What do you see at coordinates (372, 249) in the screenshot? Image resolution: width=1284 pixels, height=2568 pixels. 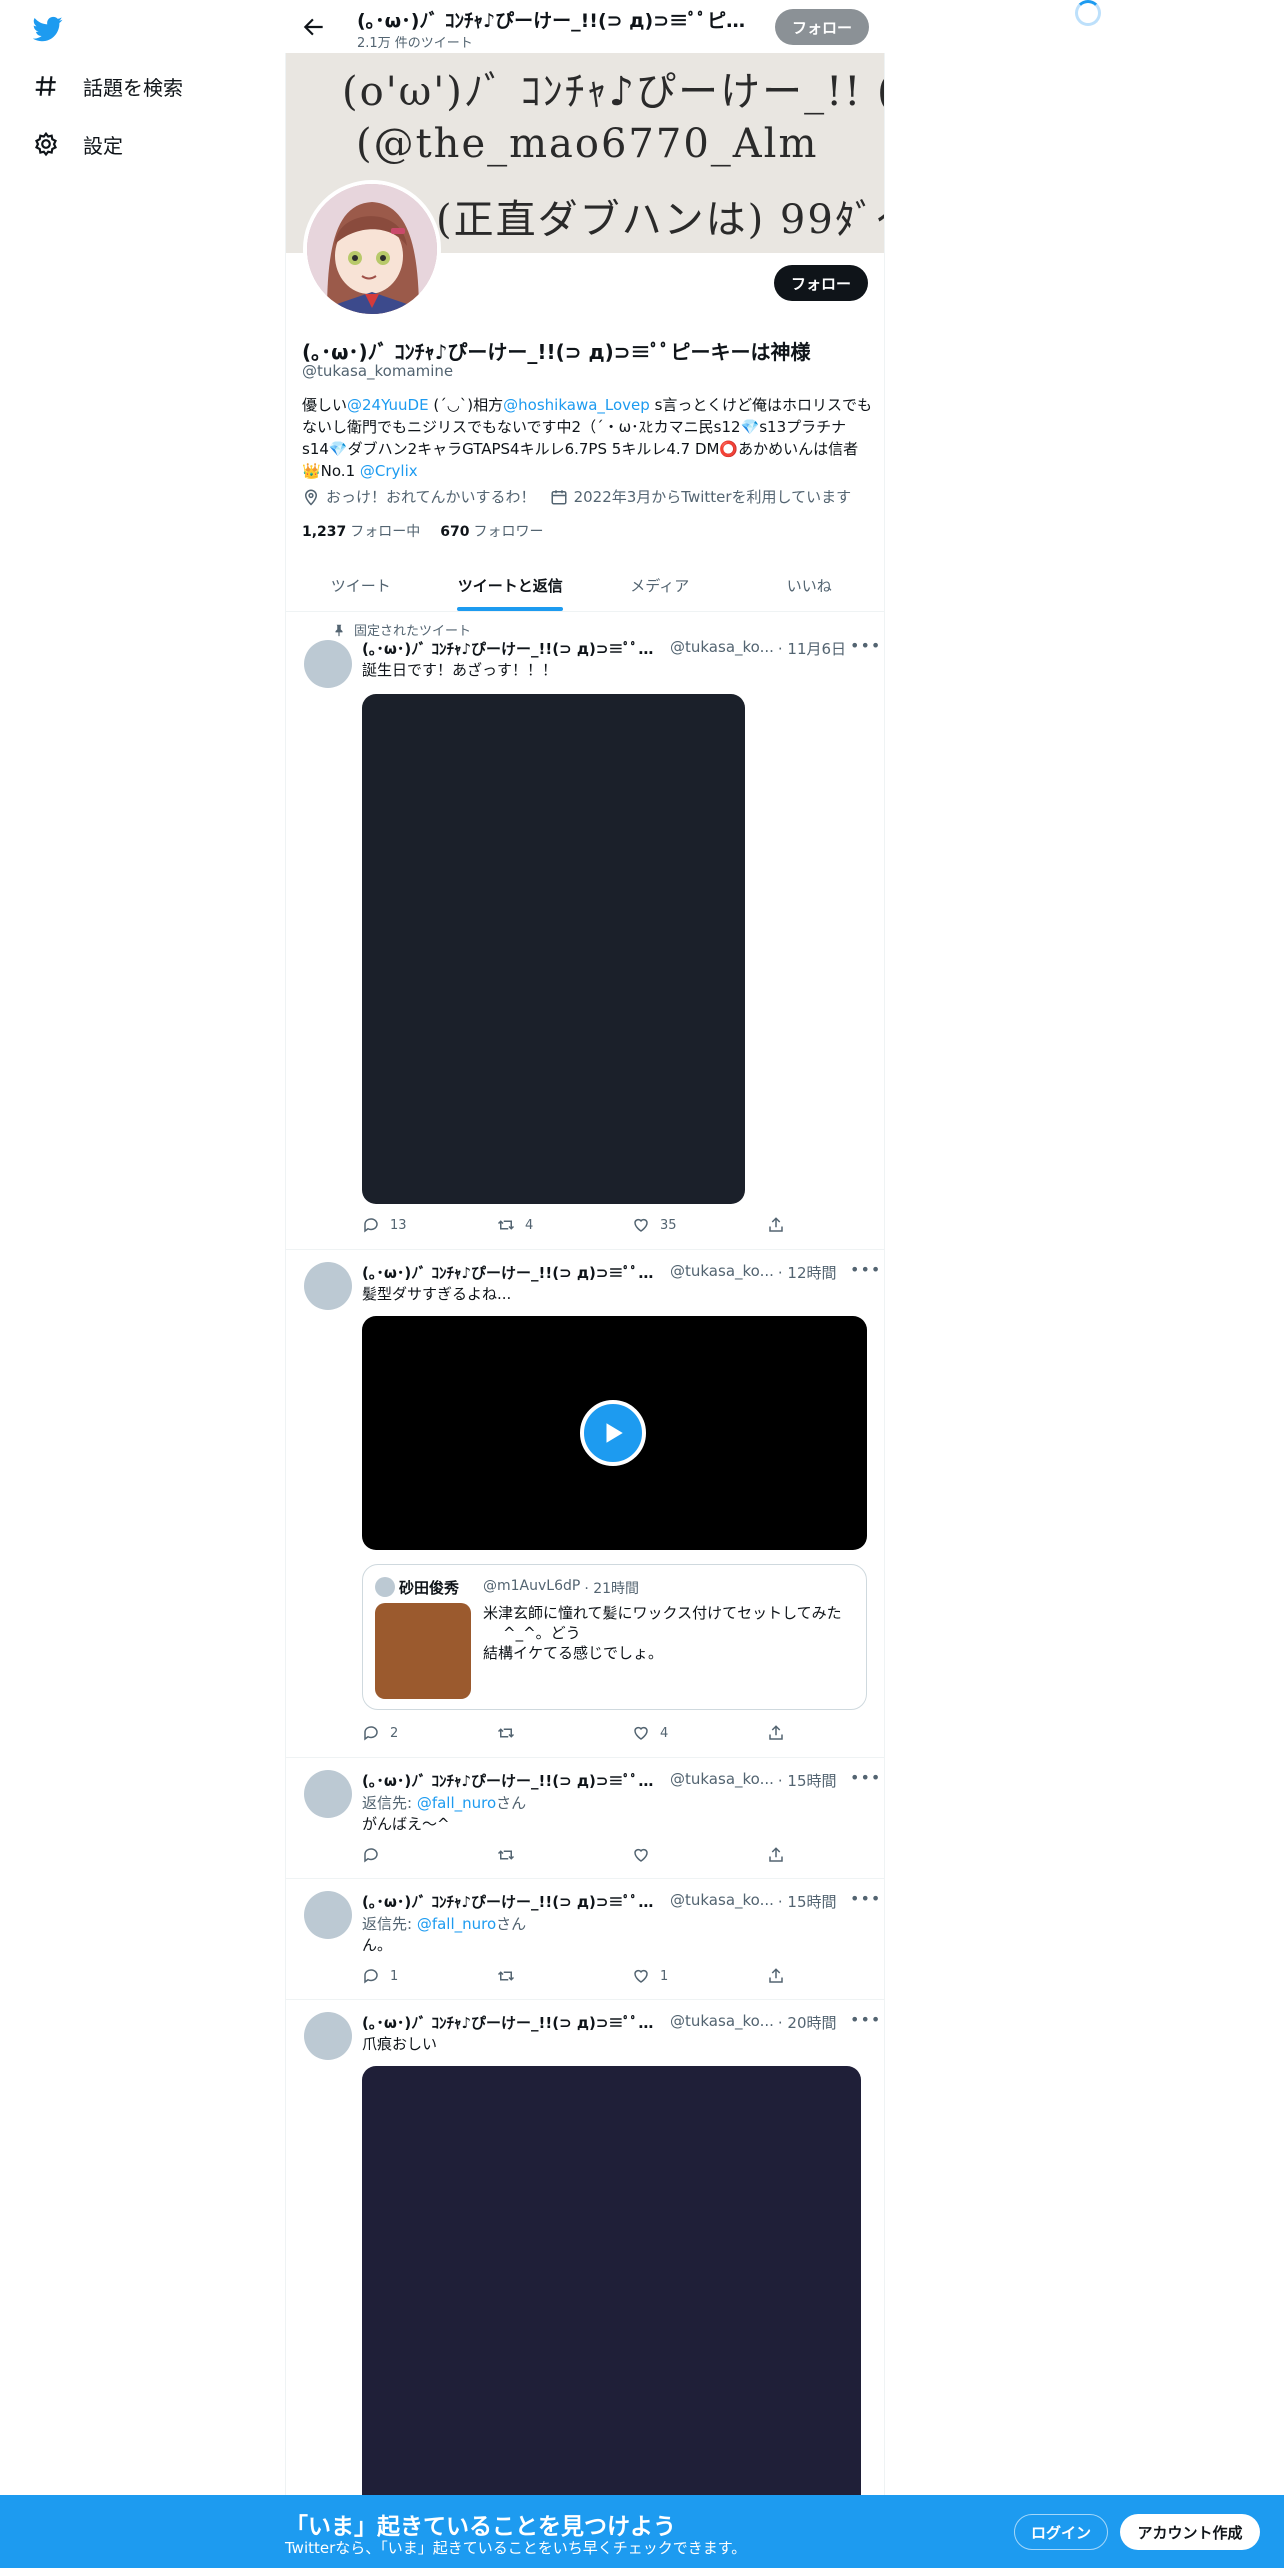 I see `profile-avatar` at bounding box center [372, 249].